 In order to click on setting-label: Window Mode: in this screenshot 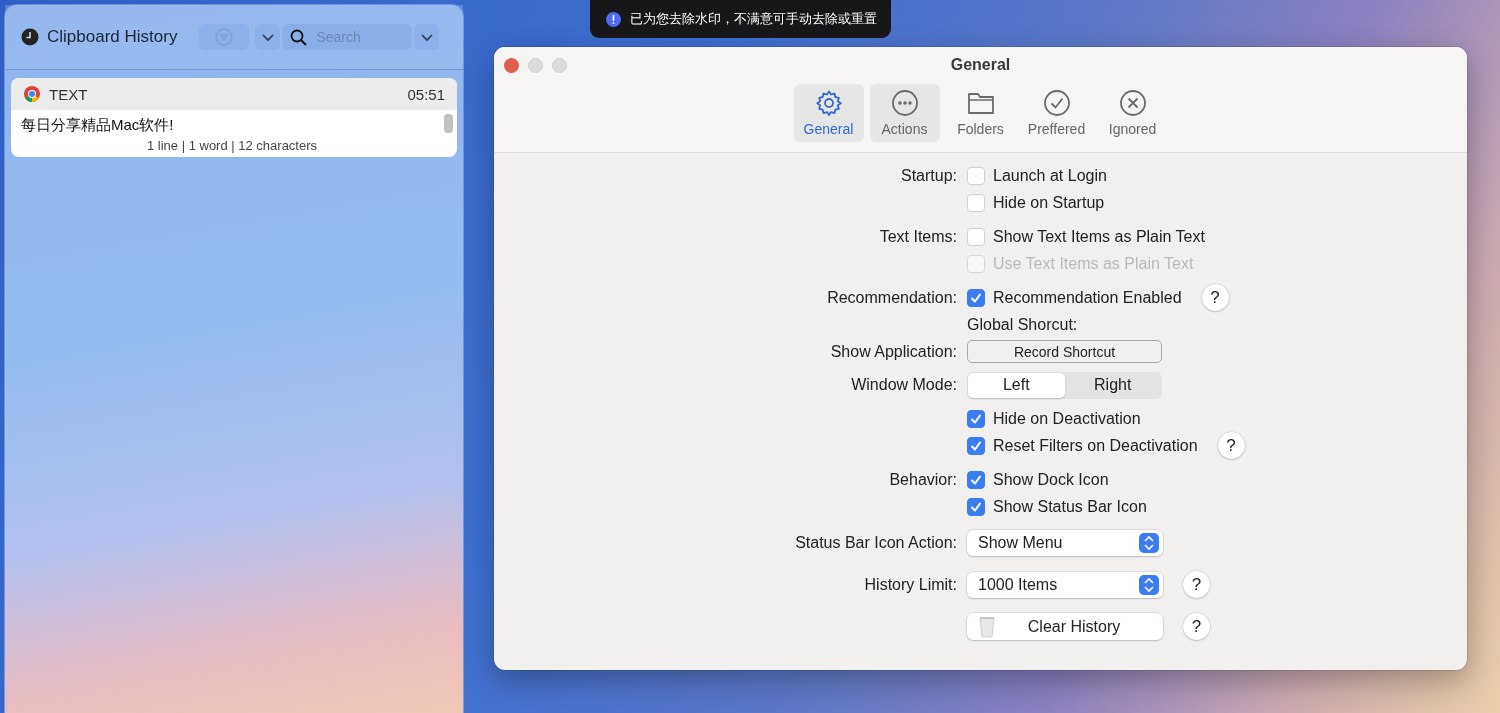, I will do `click(904, 385)`.